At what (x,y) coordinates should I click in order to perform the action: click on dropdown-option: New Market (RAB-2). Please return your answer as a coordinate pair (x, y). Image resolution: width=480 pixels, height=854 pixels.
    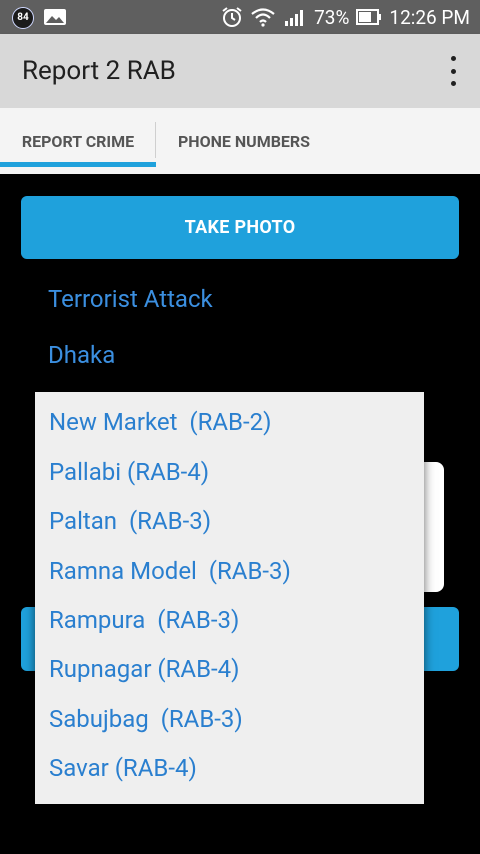
    Looking at the image, I should click on (160, 421).